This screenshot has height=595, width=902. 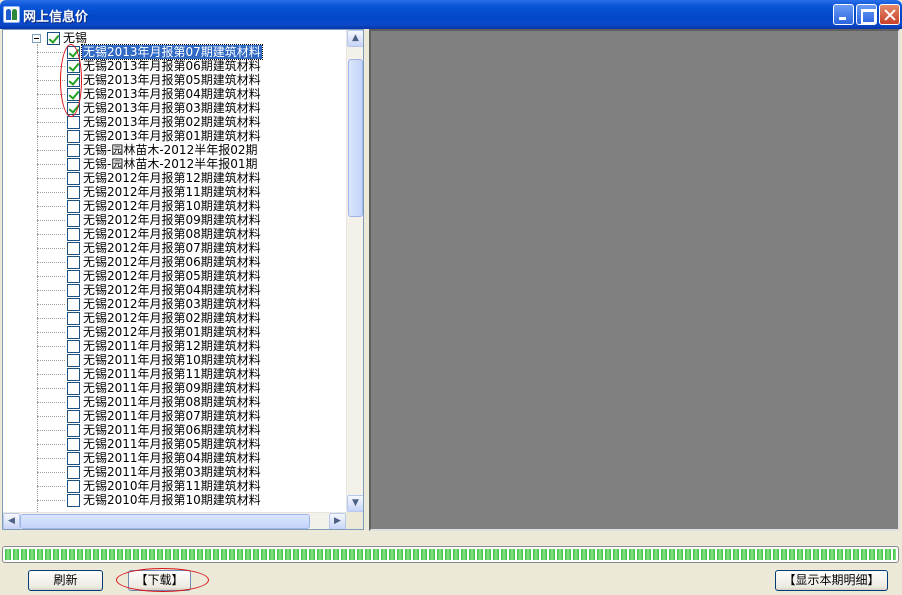 I want to click on arrow-left-icon: ◀, so click(x=11, y=521).